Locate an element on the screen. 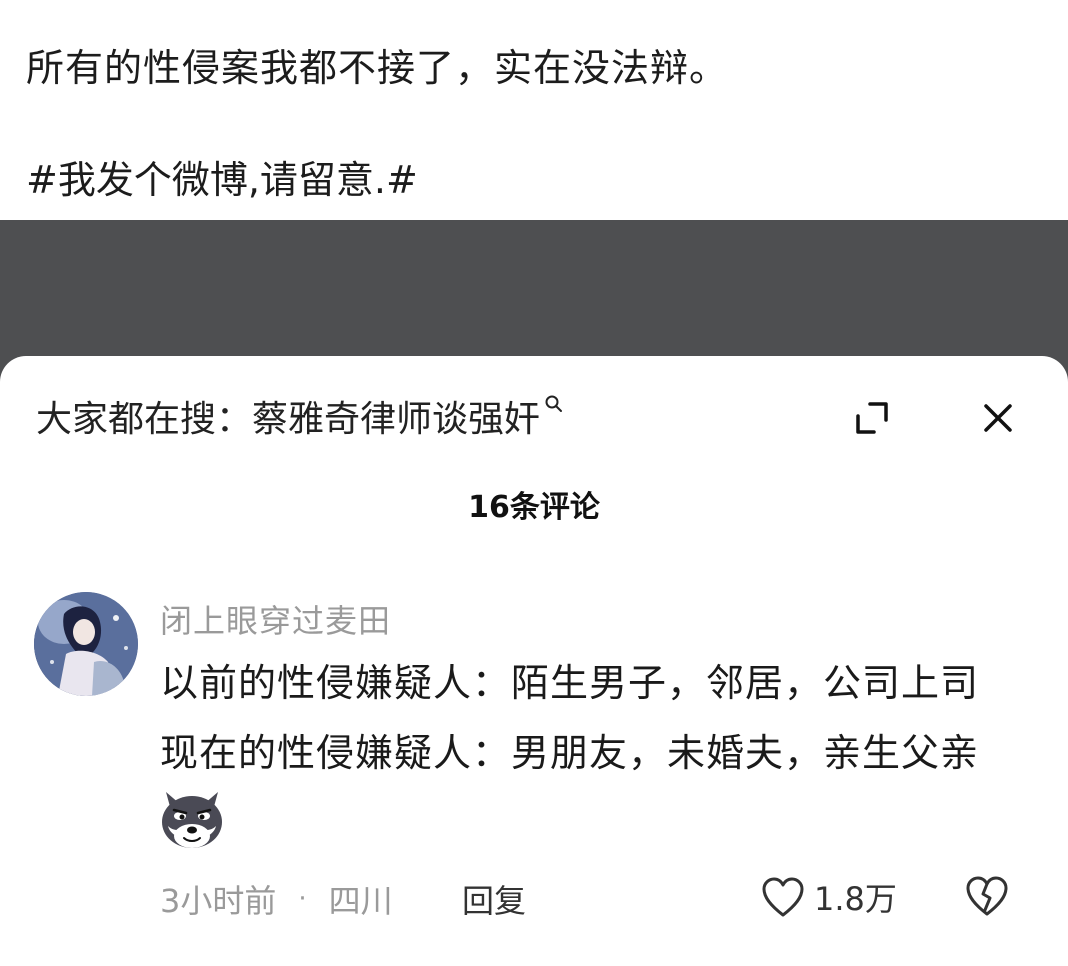 This screenshot has height=966, width=1068. husky-emoji is located at coordinates (192, 820).